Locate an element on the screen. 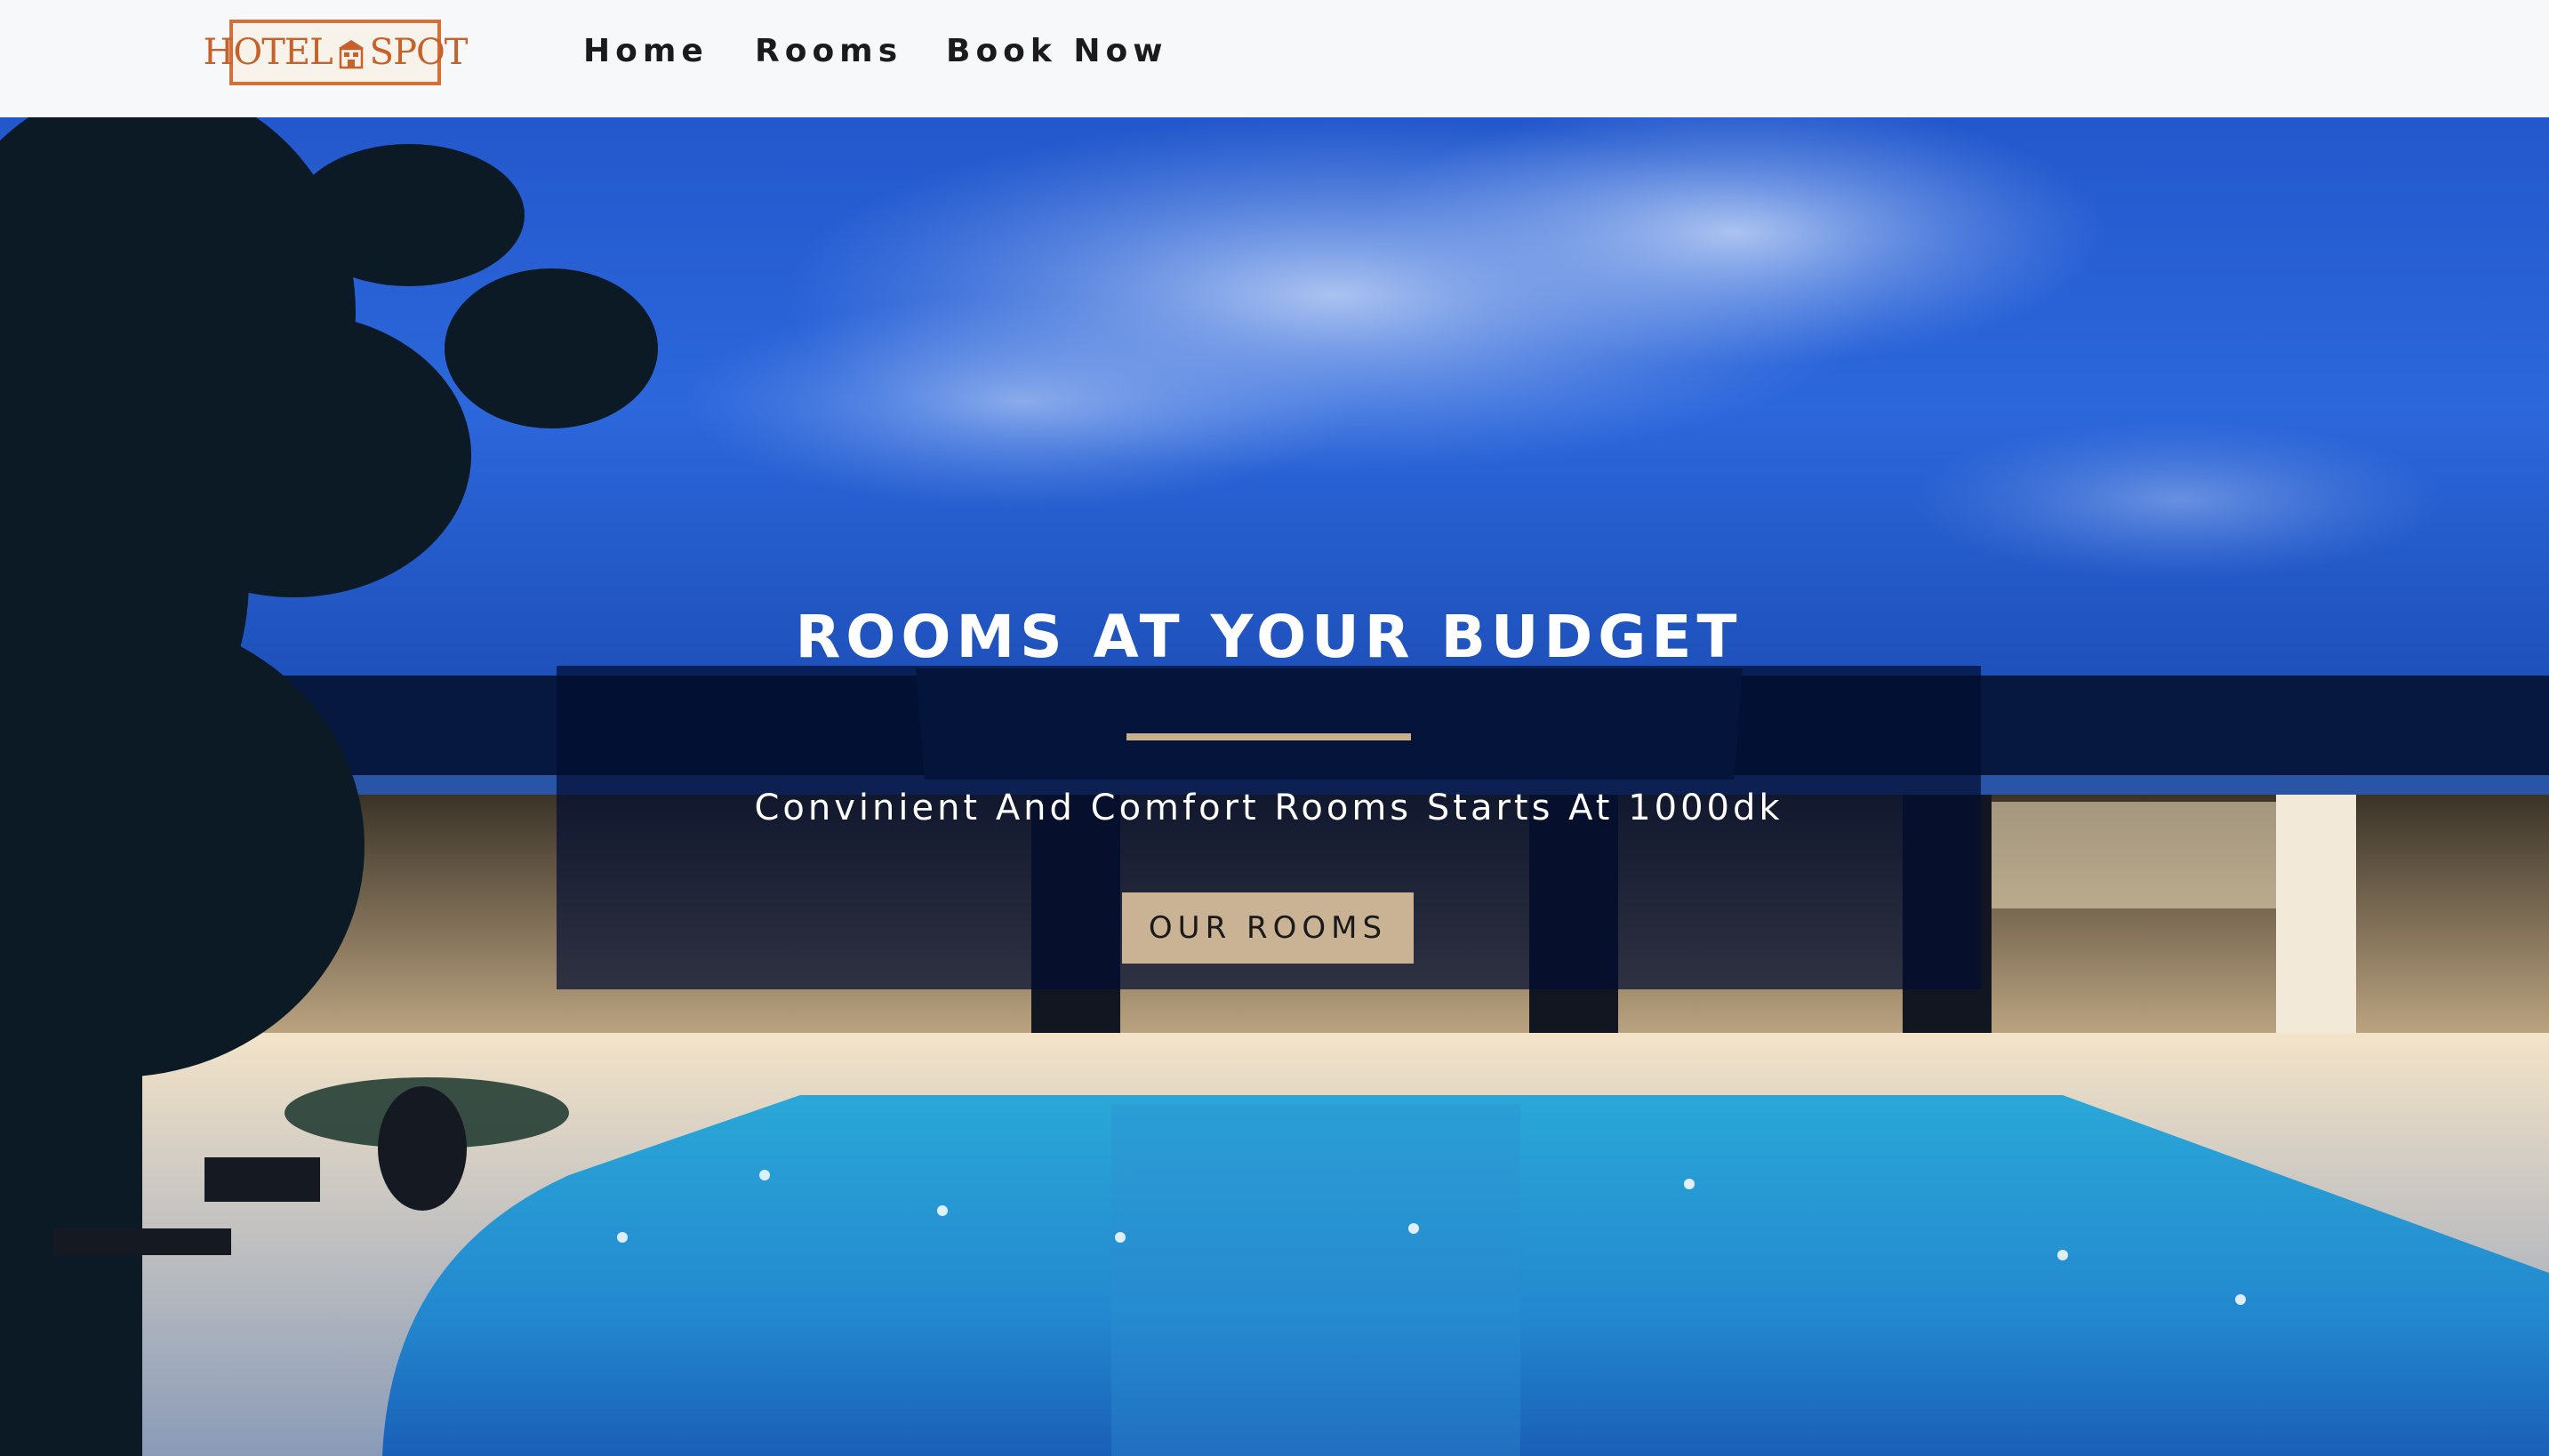 The width and height of the screenshot is (2549, 1456). hero-divider is located at coordinates (1268, 736).